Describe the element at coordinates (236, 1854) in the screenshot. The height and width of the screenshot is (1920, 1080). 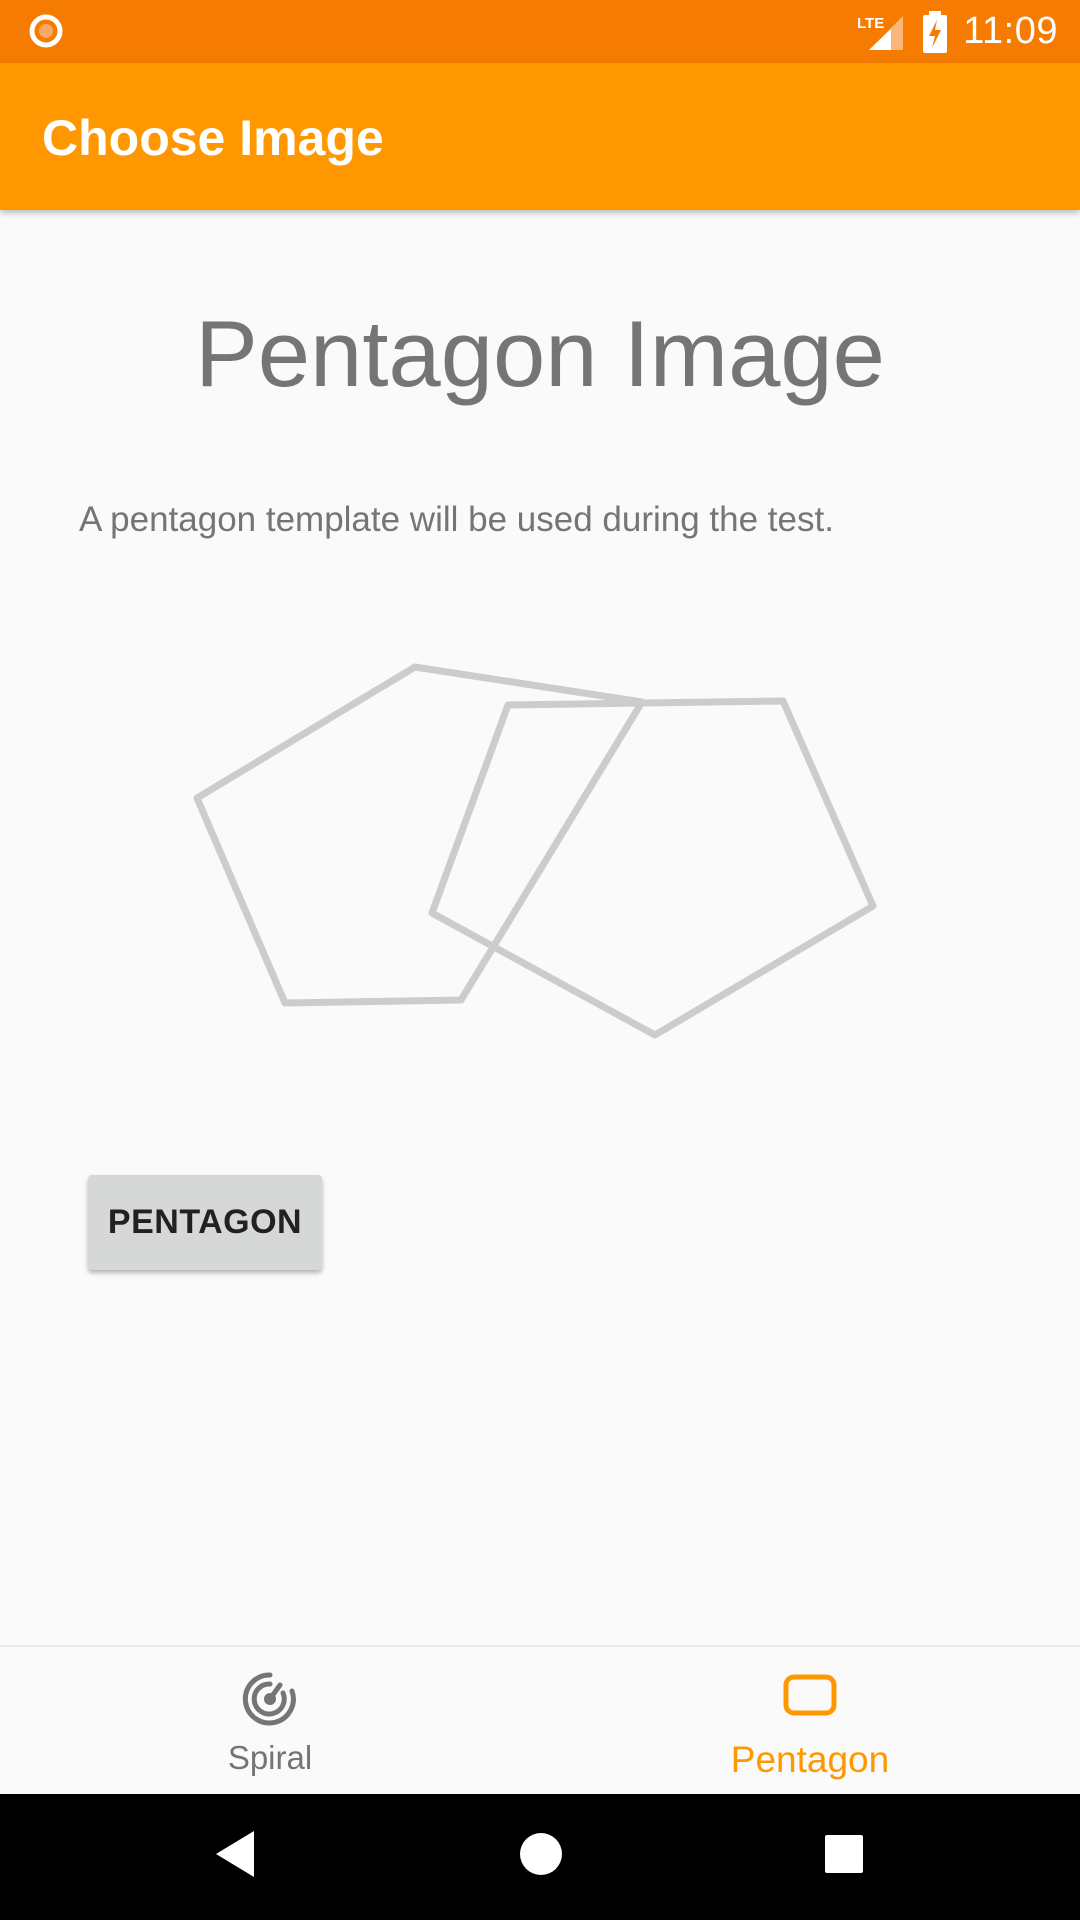
I see `back-icon` at that location.